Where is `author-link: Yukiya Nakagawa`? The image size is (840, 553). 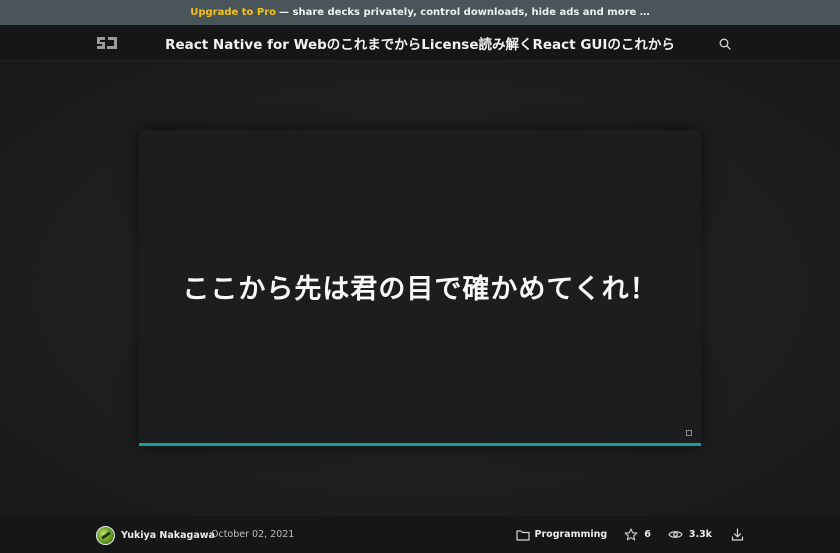
author-link: Yukiya Nakagawa is located at coordinates (155, 535).